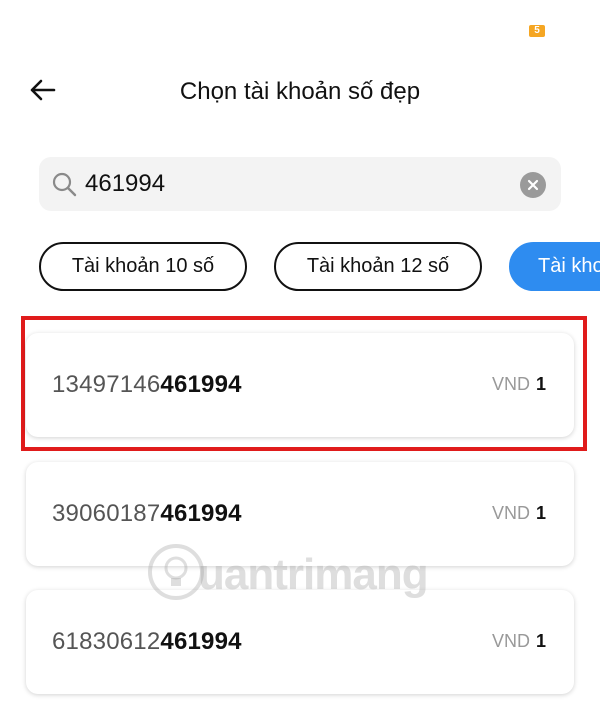  Describe the element at coordinates (64, 184) in the screenshot. I see `search-icon` at that location.